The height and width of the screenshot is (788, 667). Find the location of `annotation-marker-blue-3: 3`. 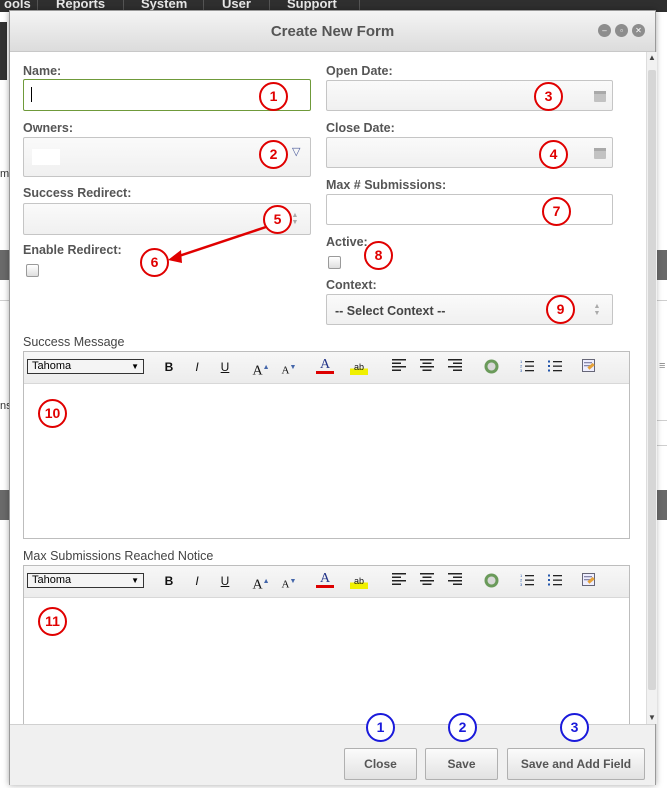

annotation-marker-blue-3: 3 is located at coordinates (574, 727).